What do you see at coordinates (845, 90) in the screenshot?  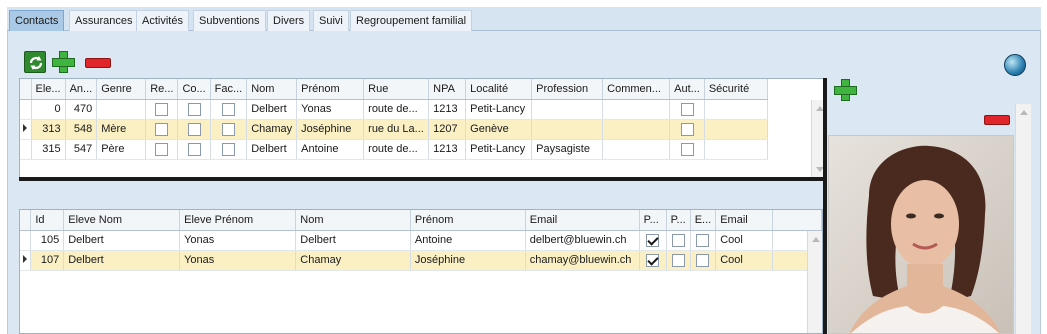 I see `add-photo-button` at bounding box center [845, 90].